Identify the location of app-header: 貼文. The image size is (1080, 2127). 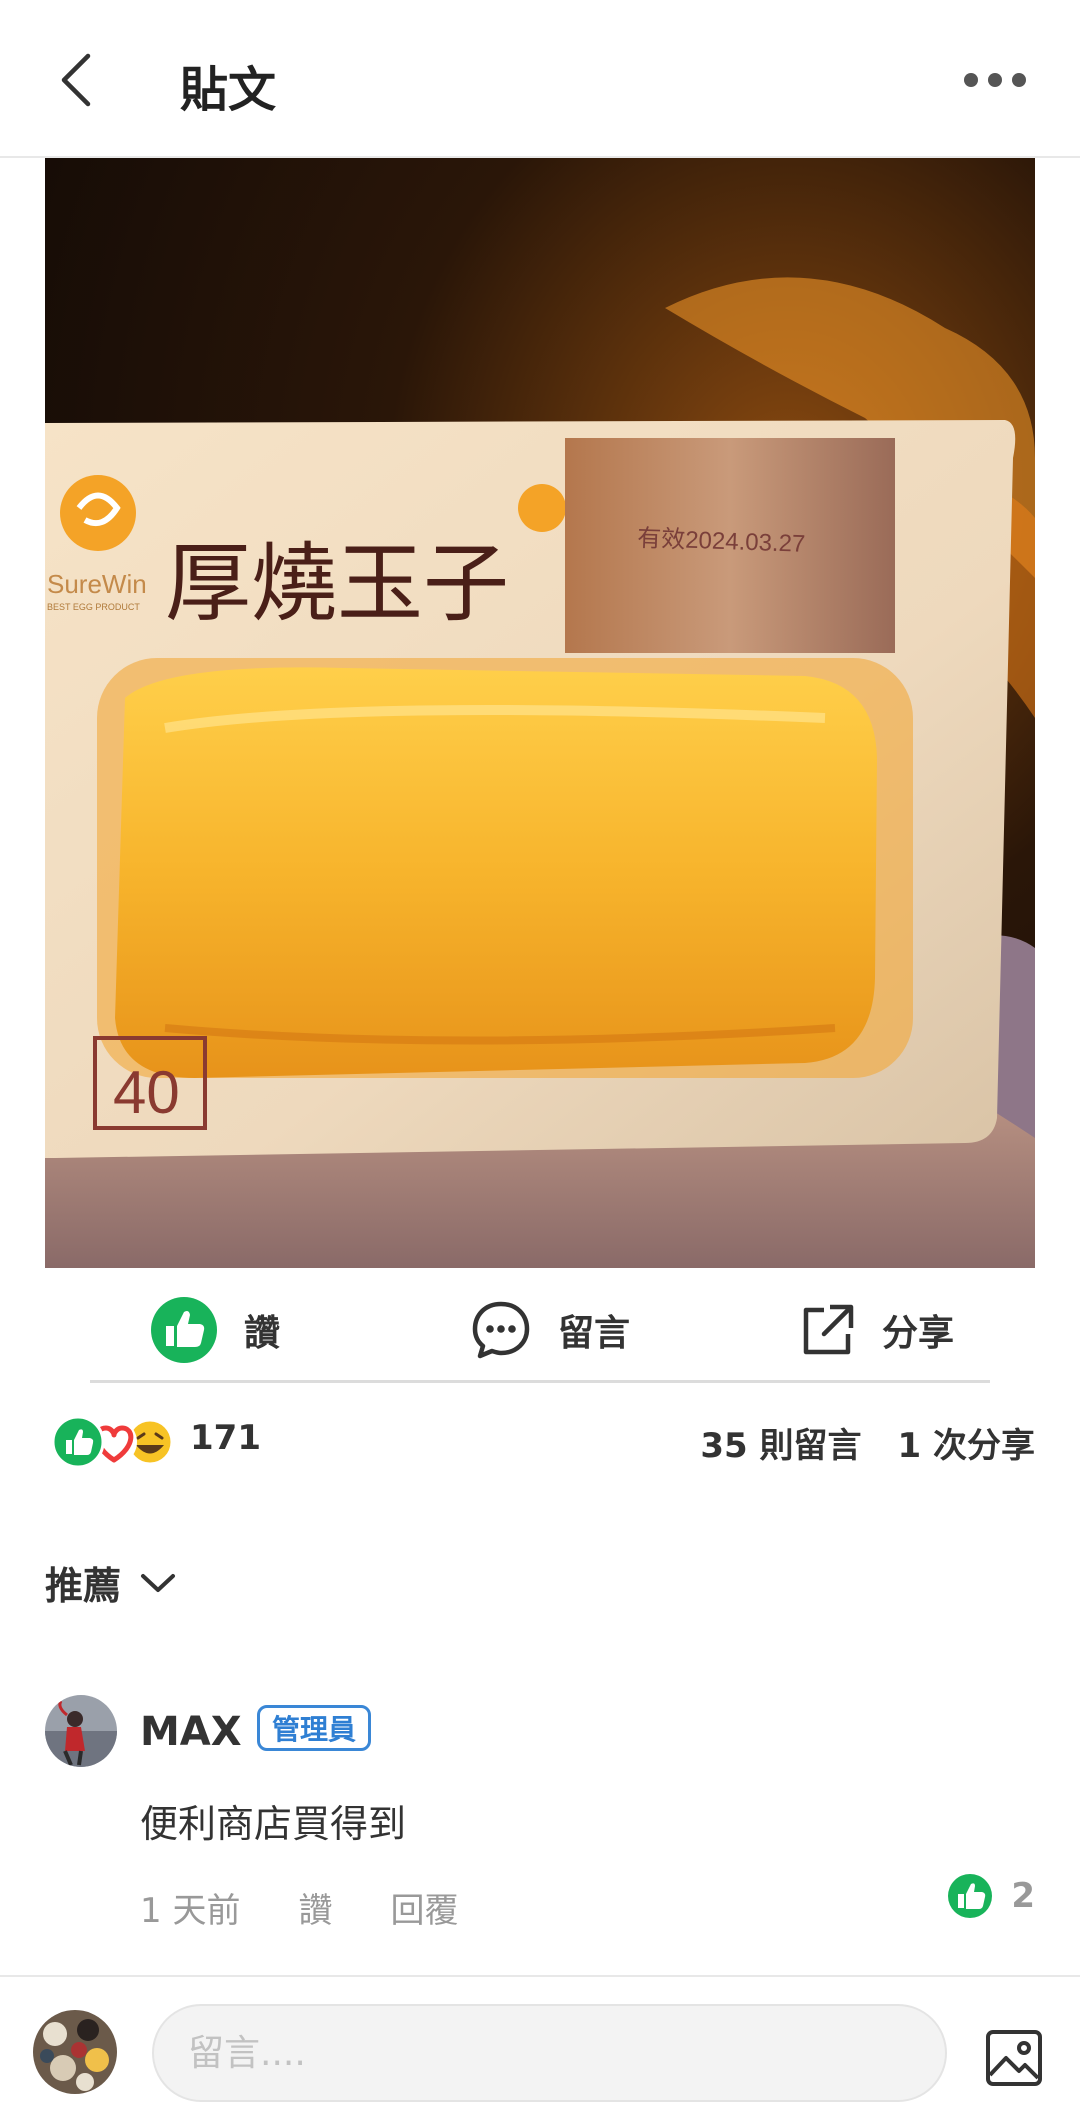
(540, 79).